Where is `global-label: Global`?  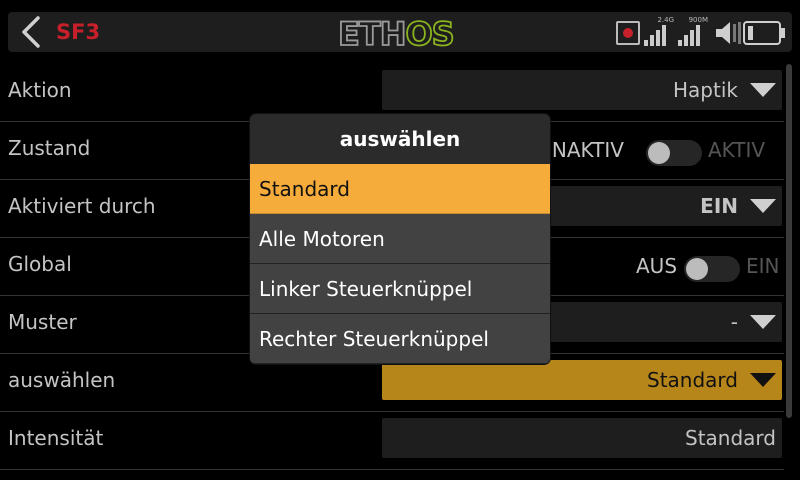
global-label: Global is located at coordinates (40, 264).